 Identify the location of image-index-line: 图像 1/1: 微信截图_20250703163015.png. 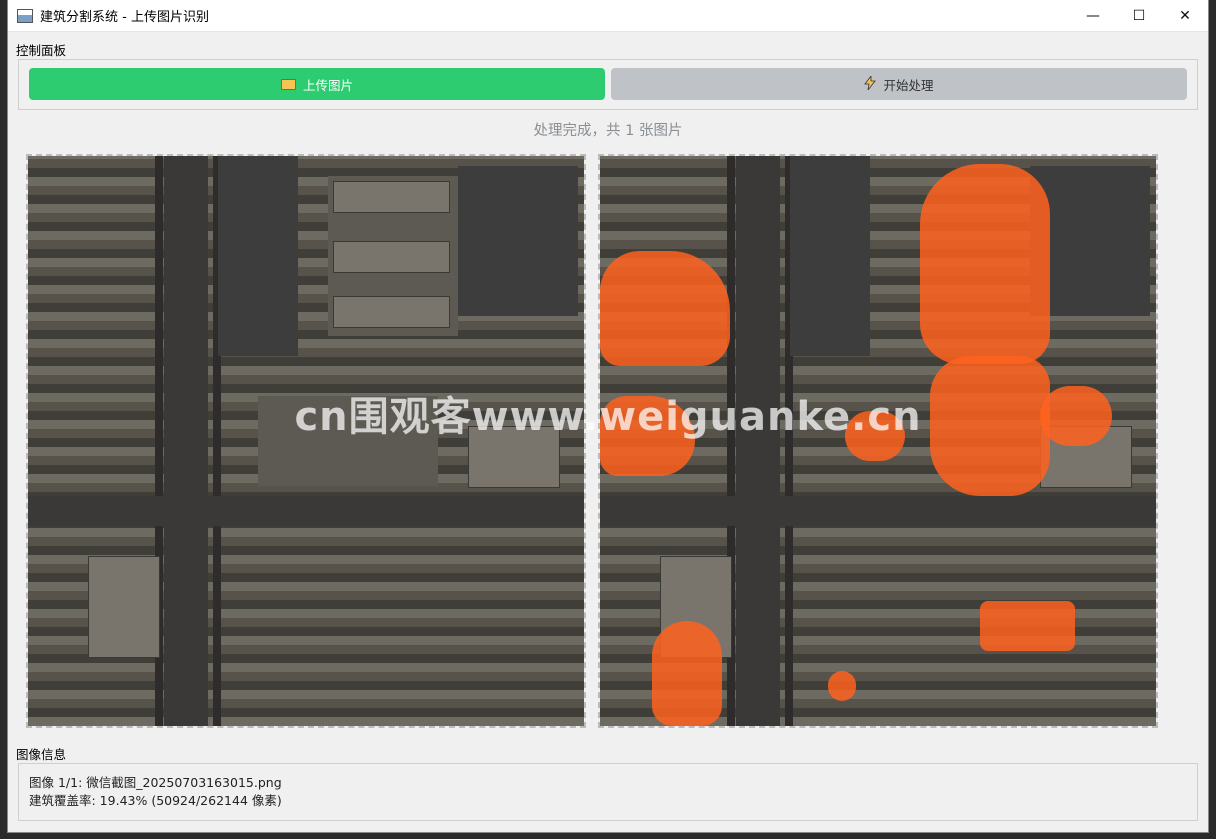
(155, 782).